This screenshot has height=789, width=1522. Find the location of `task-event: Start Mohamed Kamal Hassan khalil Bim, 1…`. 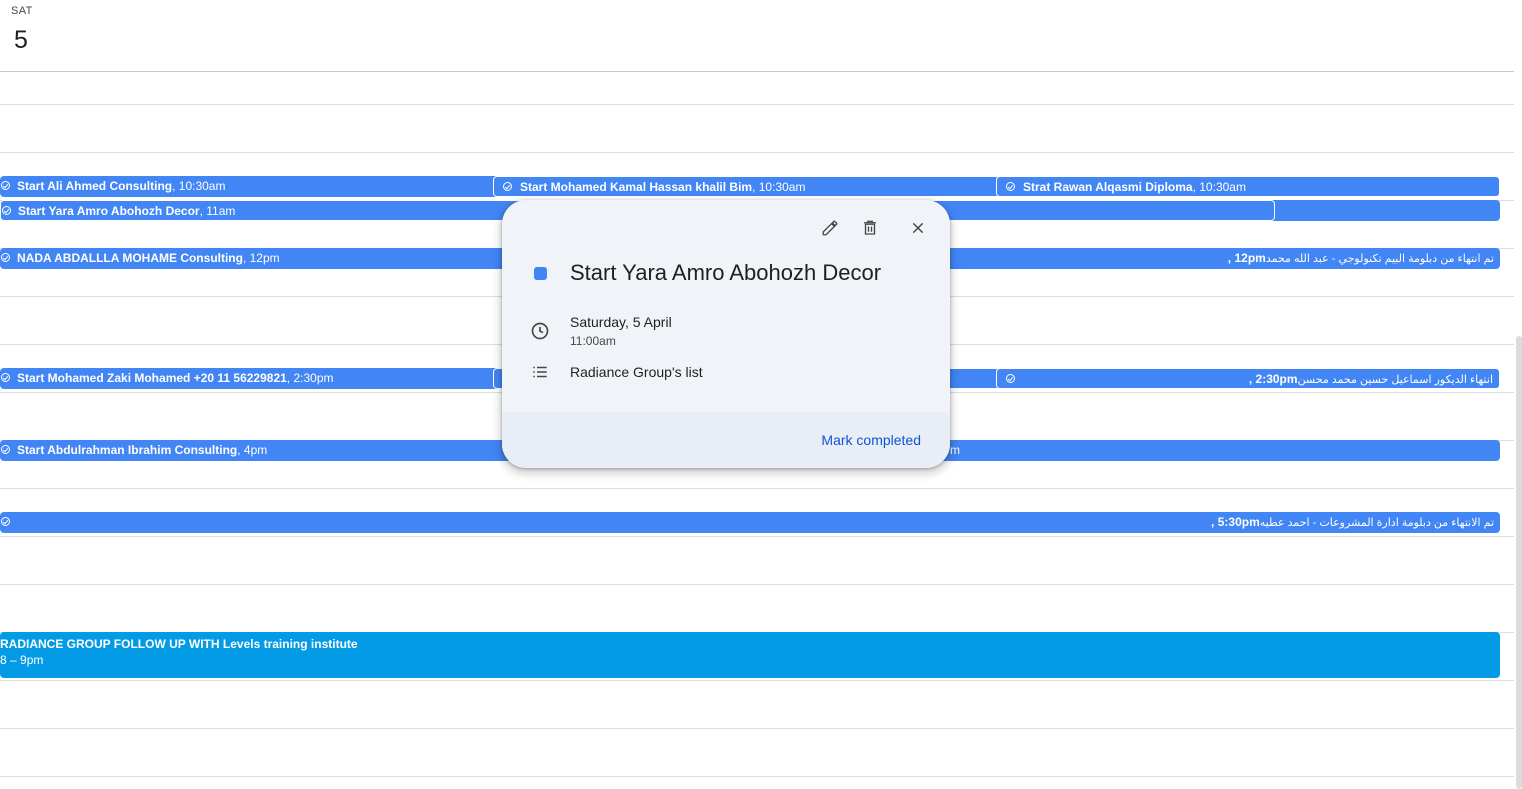

task-event: Start Mohamed Kamal Hassan khalil Bim, 1… is located at coordinates (747, 186).